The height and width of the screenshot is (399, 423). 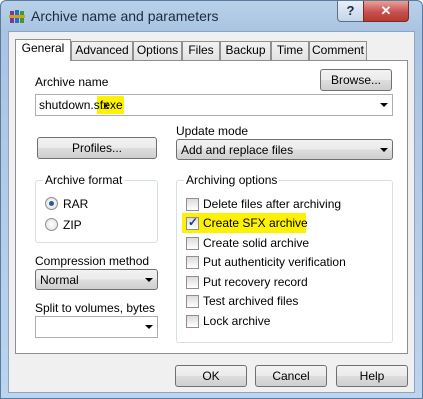 I want to click on rar-label: RAR, so click(x=75, y=204).